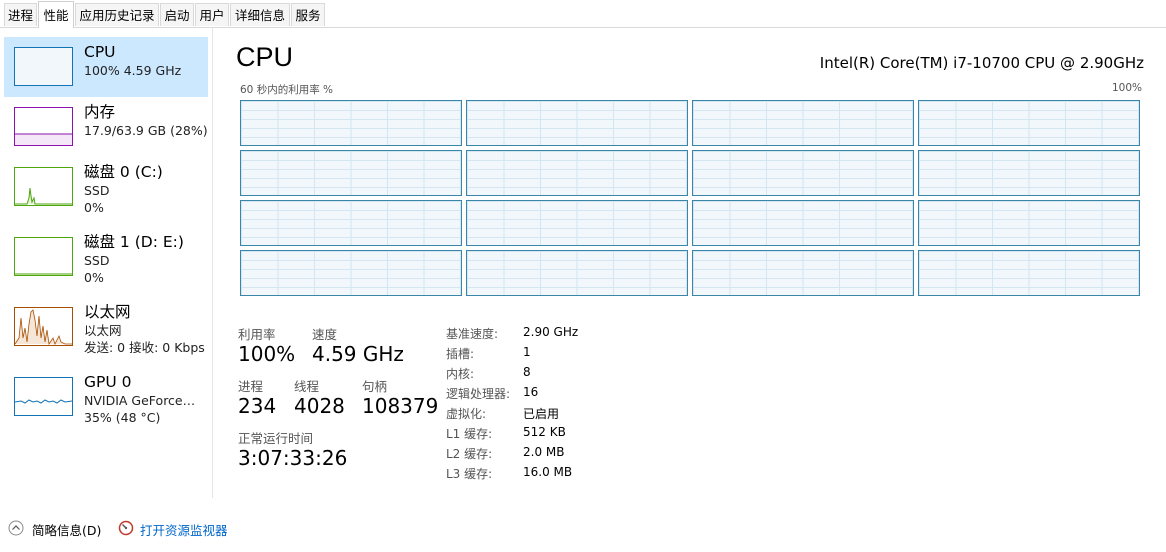 The width and height of the screenshot is (1166, 552). I want to click on chevron-up-icon, so click(16, 528).